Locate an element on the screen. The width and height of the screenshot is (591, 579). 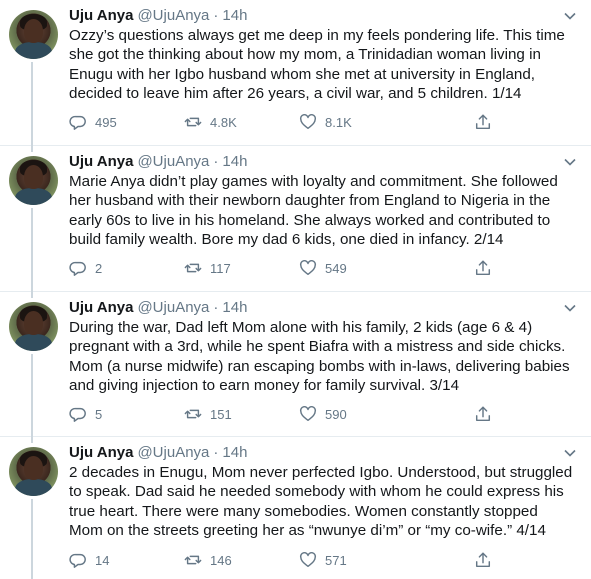
reply-button: 2 is located at coordinates (85, 268).